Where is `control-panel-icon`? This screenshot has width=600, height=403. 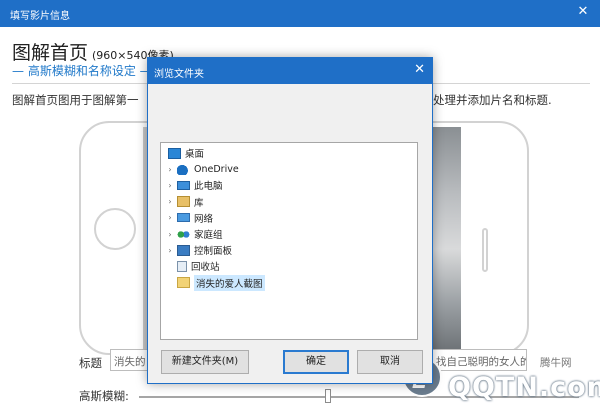 control-panel-icon is located at coordinates (183, 250).